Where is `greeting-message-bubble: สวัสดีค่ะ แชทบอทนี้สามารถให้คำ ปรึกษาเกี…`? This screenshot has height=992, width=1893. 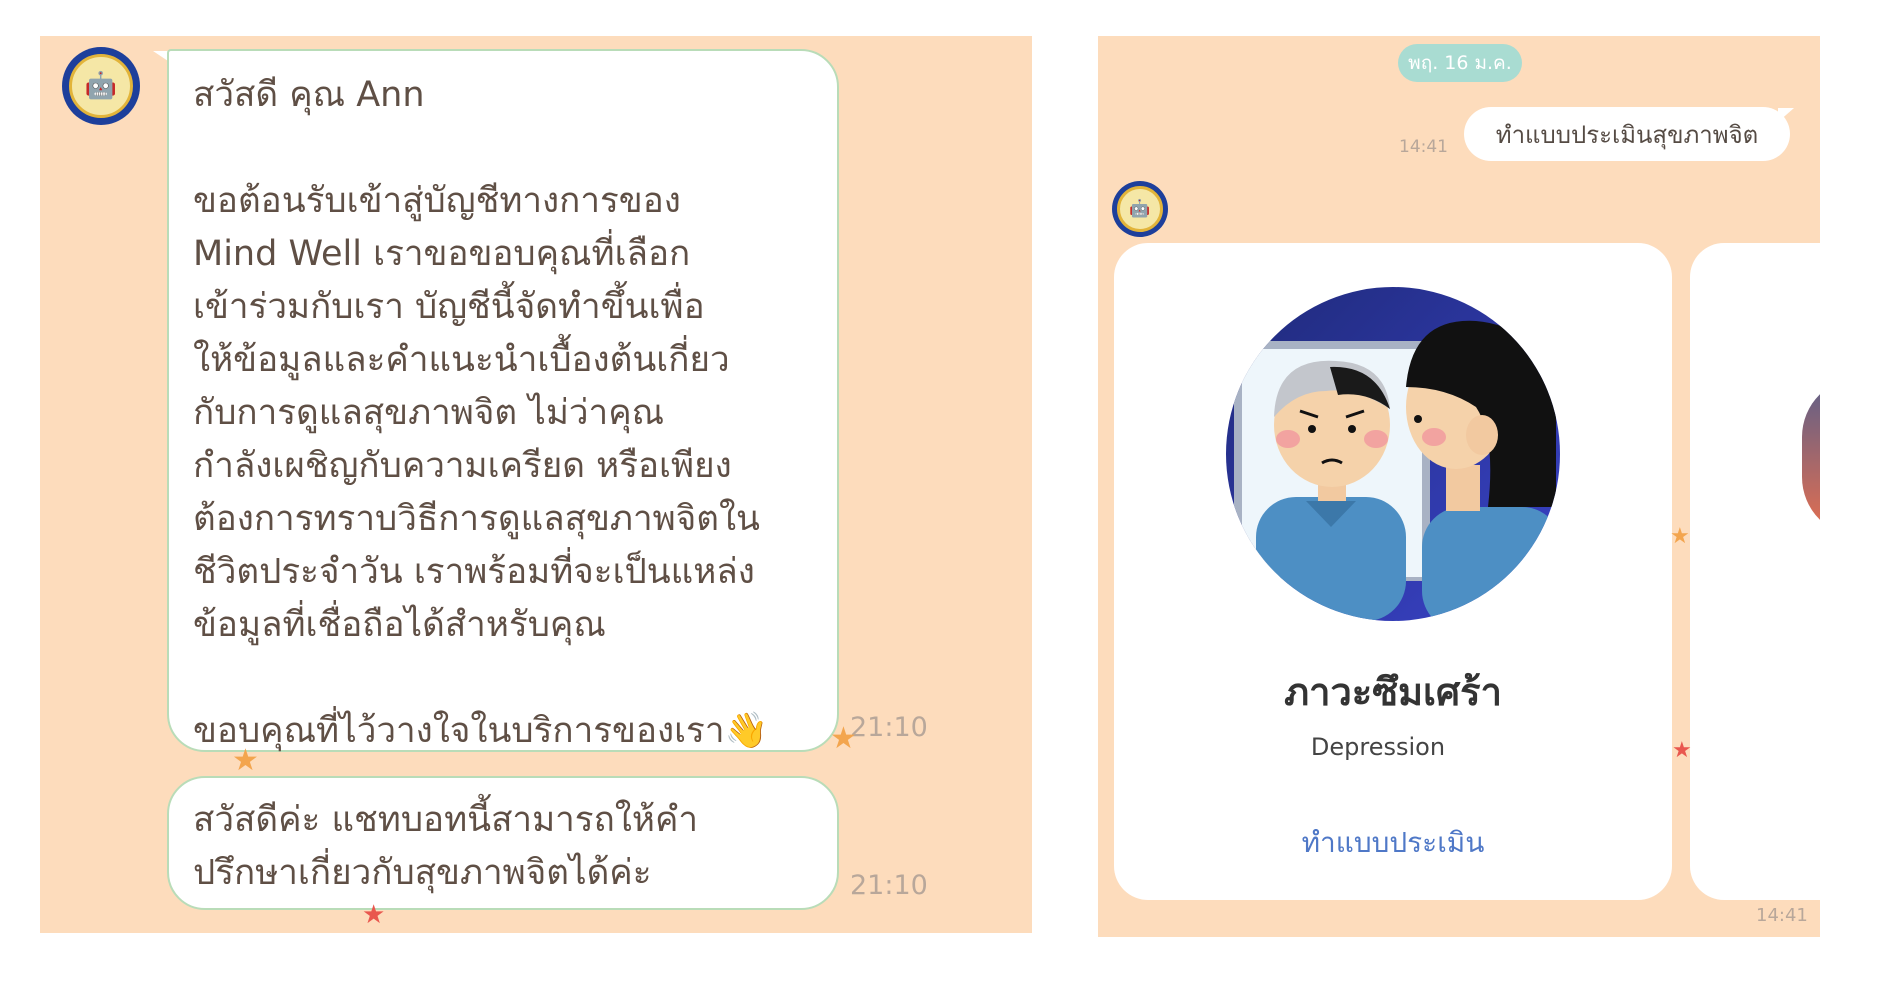 greeting-message-bubble: สวัสดีค่ะ แชทบอทนี้สามารถให้คำ ปรึกษาเกี… is located at coordinates (503, 843).